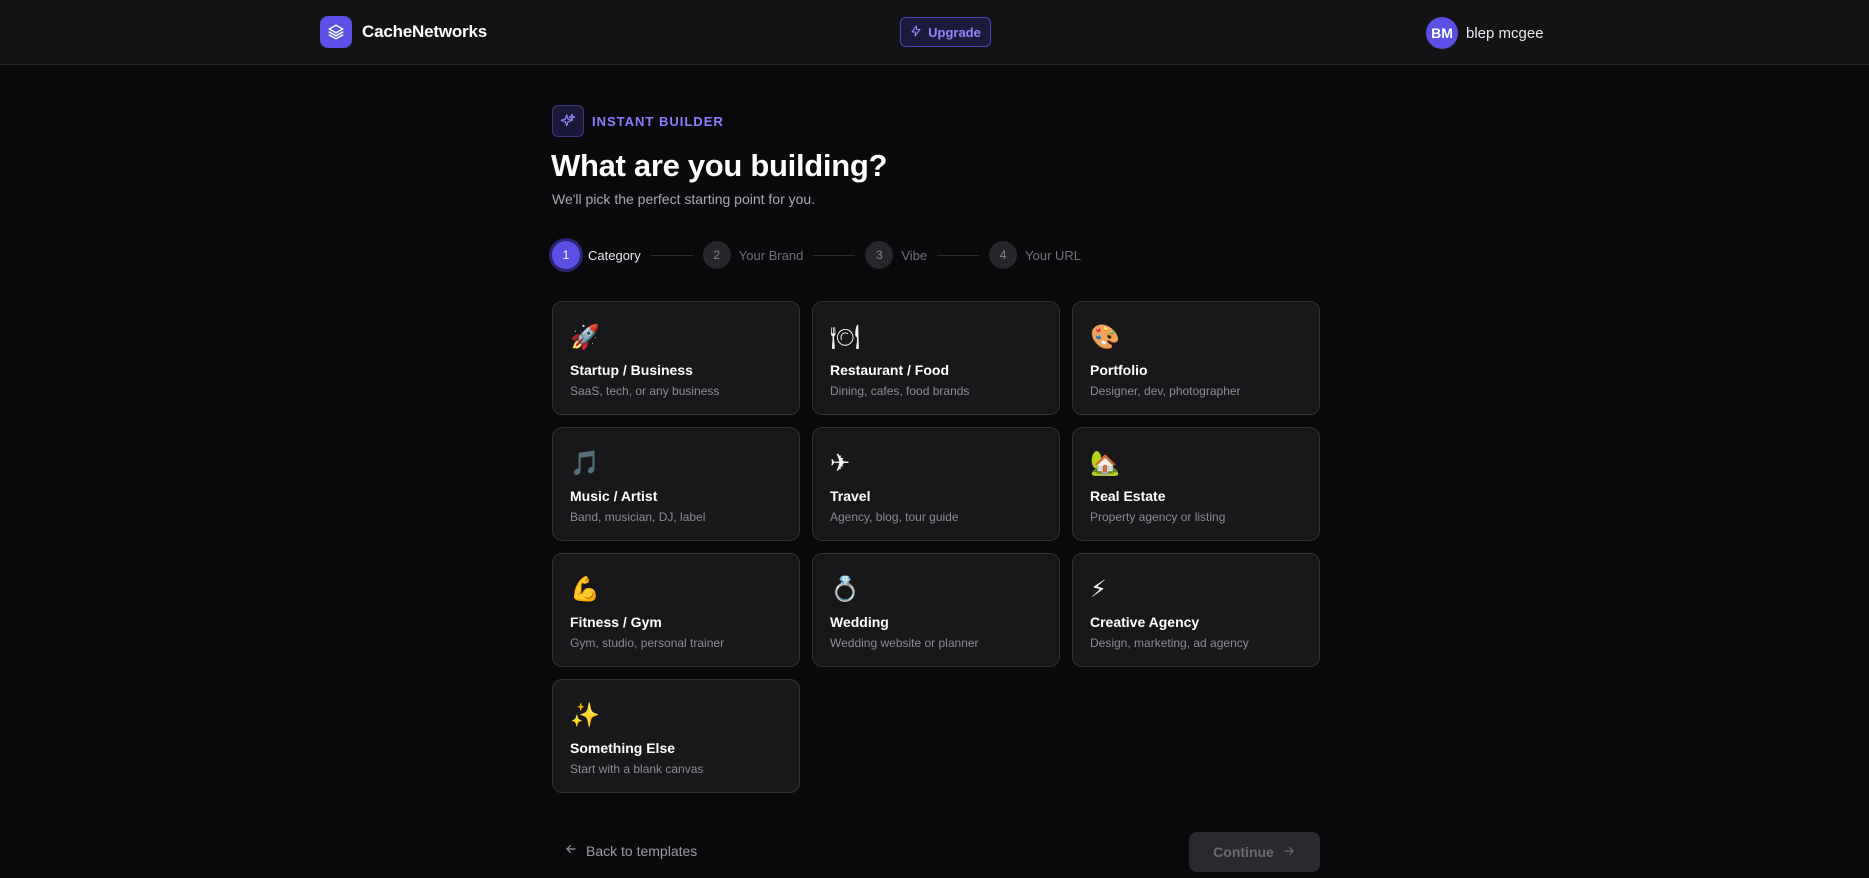 This screenshot has height=878, width=1869. Describe the element at coordinates (623, 748) in the screenshot. I see `card-title: Something Else` at that location.